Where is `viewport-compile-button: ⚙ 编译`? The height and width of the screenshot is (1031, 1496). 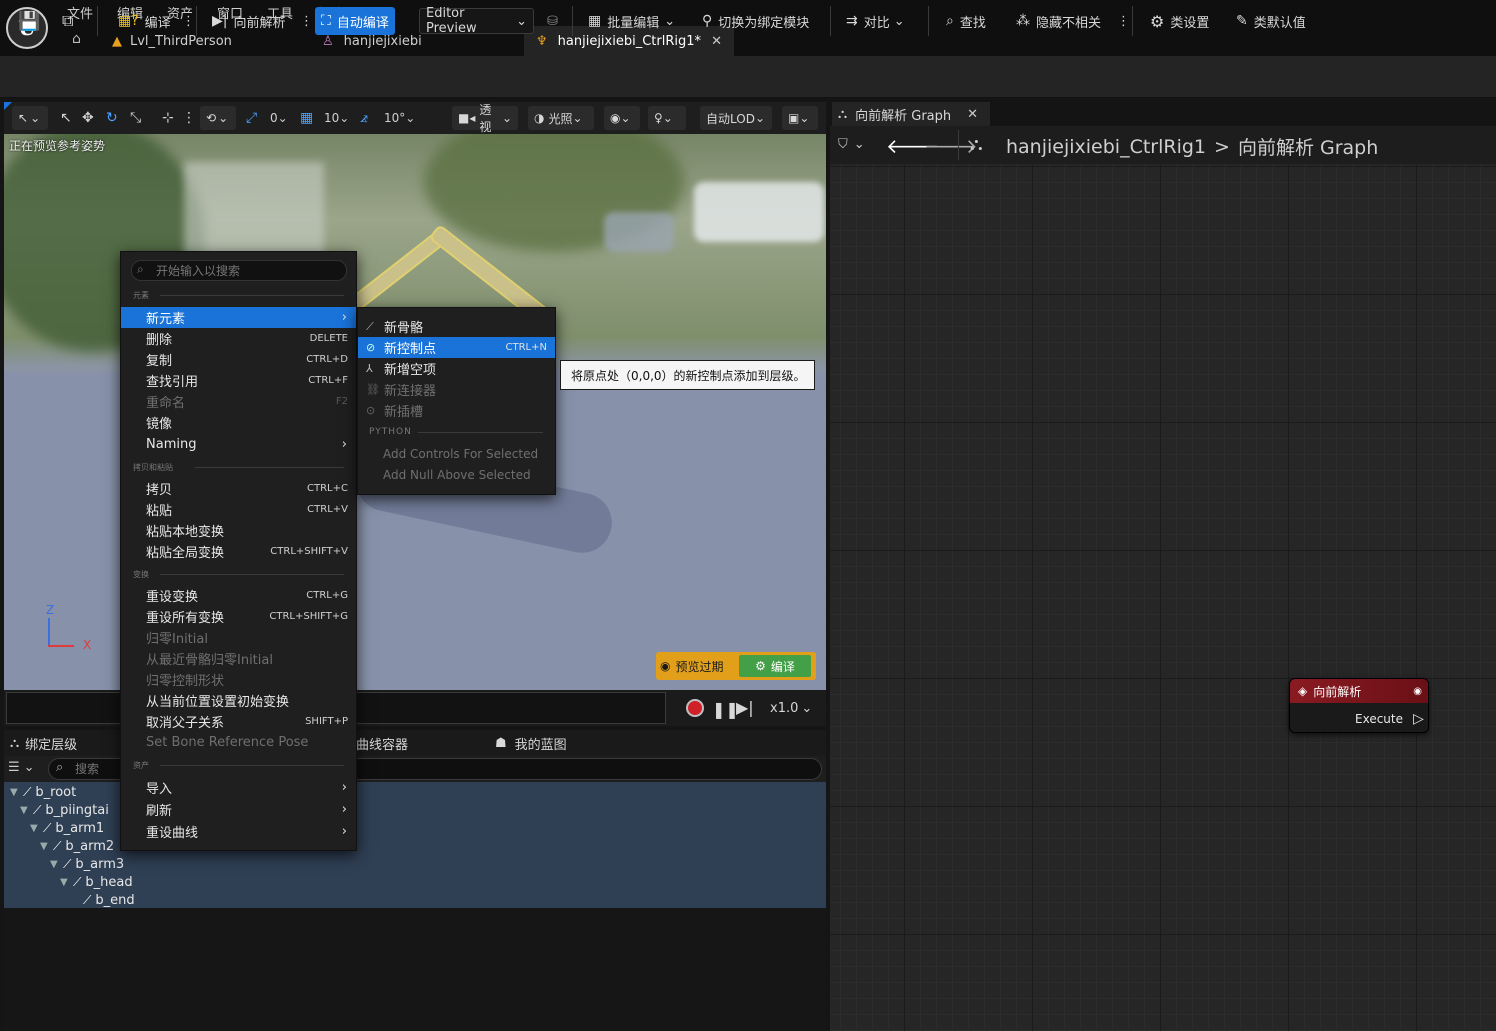 viewport-compile-button: ⚙ 编译 is located at coordinates (775, 666).